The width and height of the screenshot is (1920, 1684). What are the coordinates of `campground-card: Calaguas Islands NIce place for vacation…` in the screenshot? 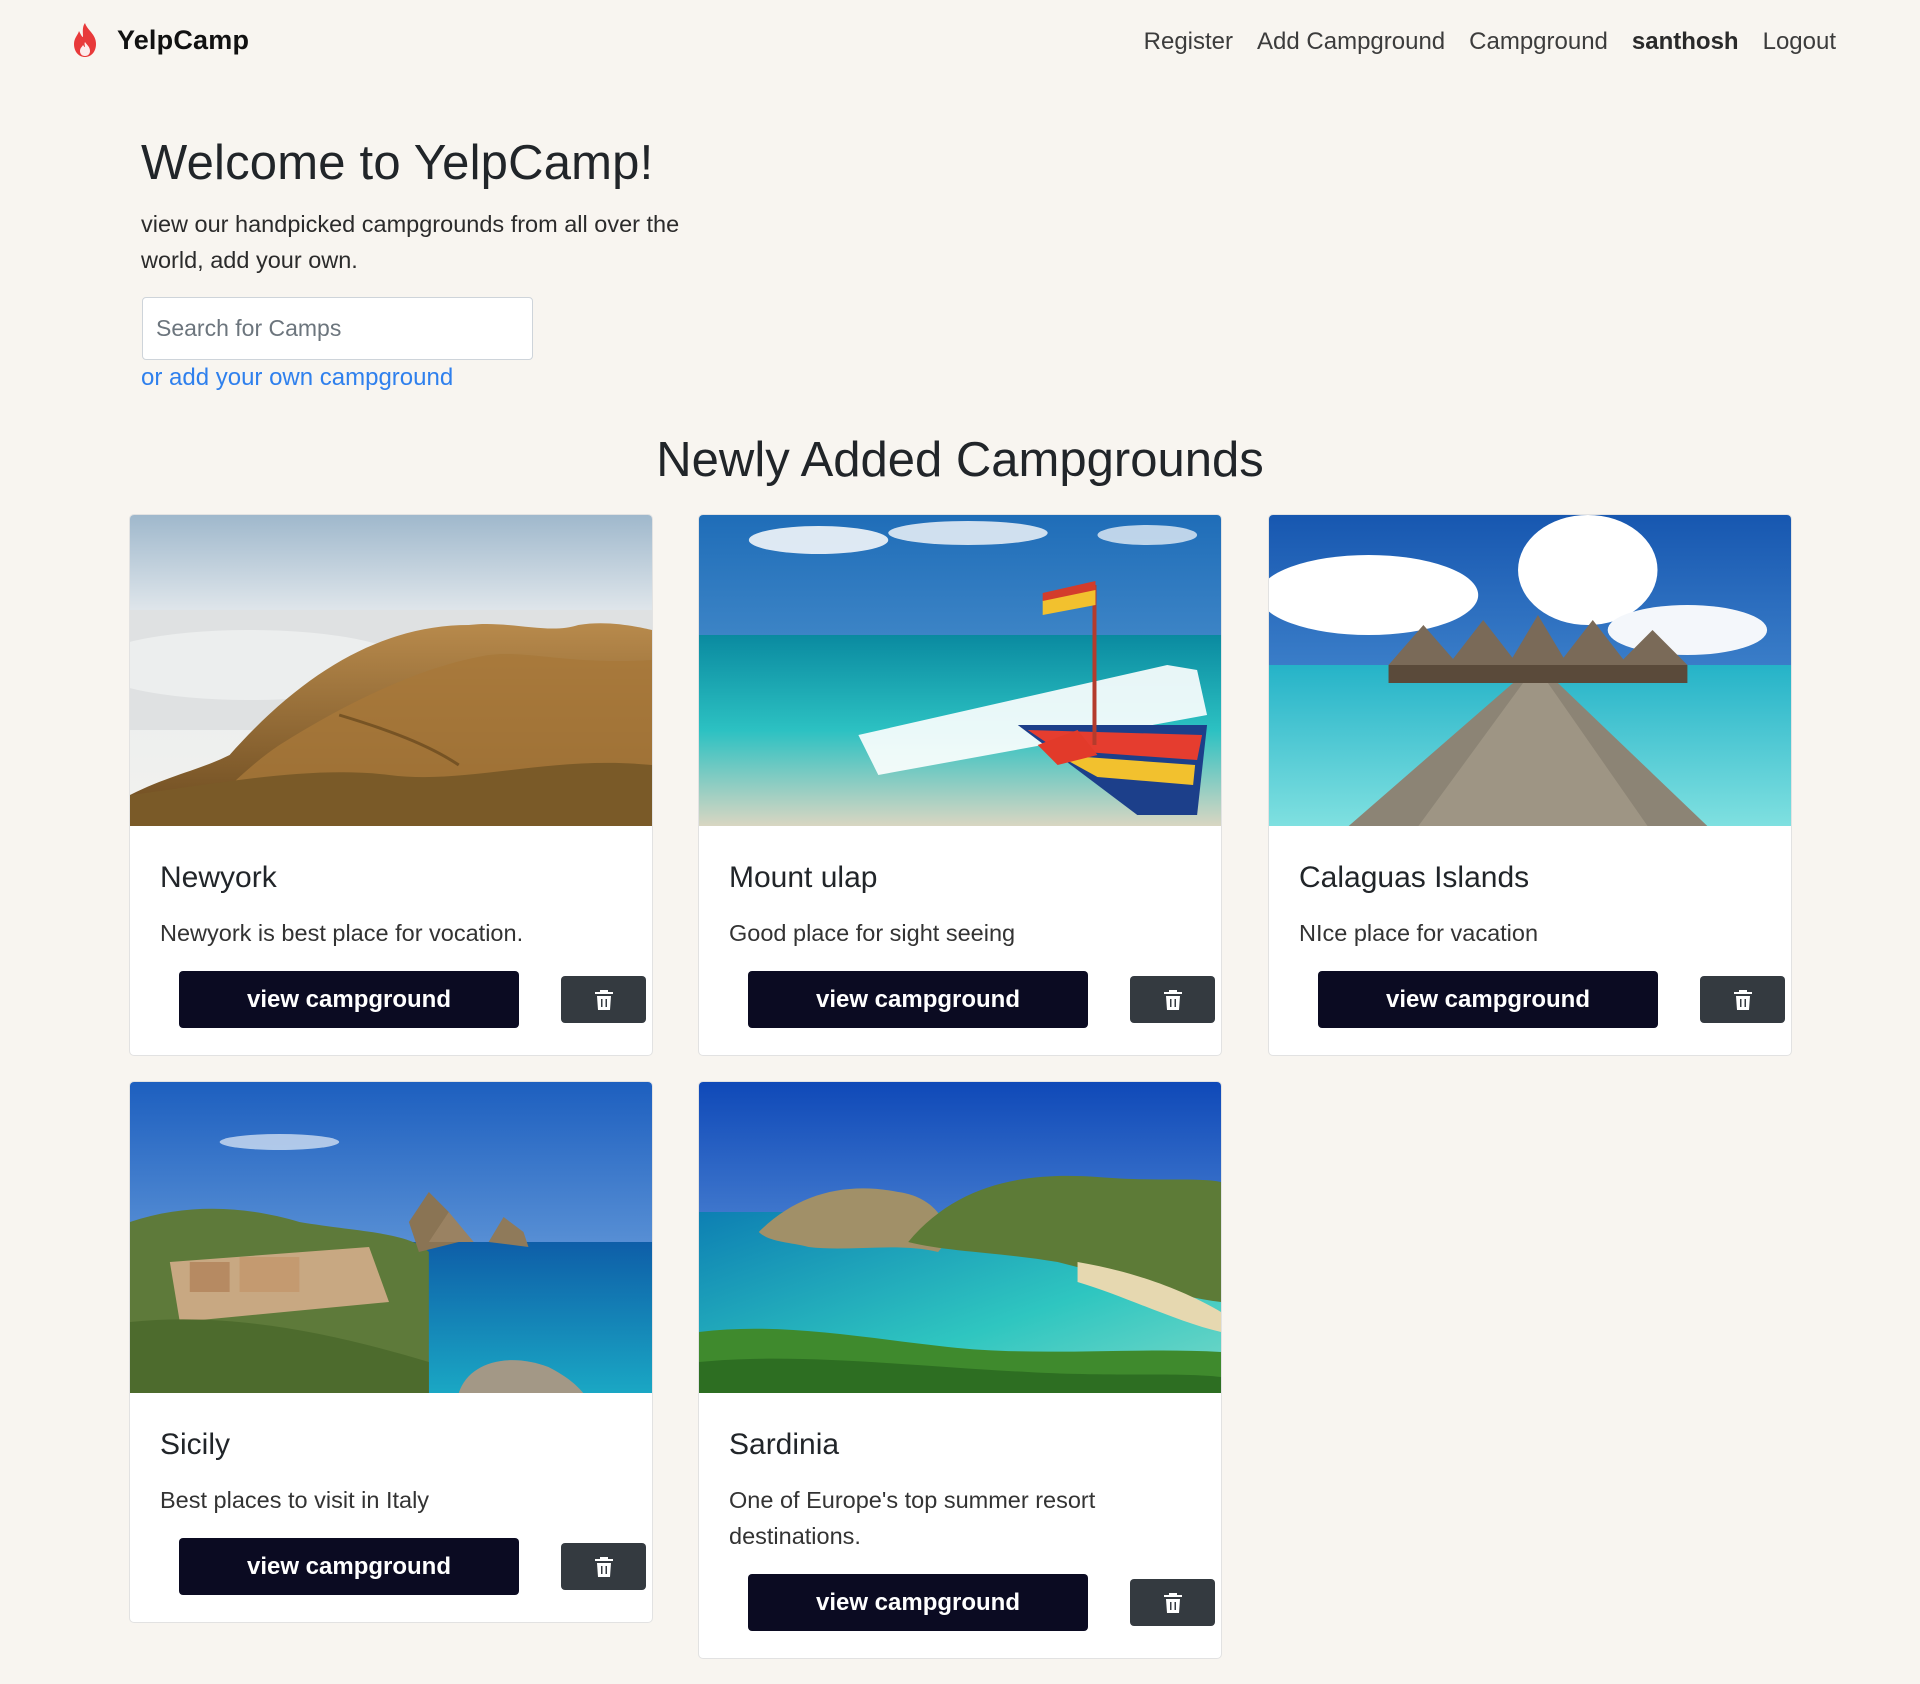 It's located at (1530, 785).